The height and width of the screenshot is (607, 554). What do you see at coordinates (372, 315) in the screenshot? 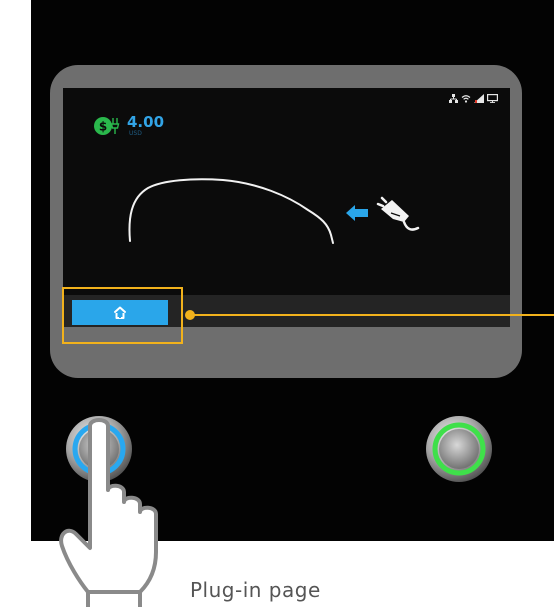
I see `callout-line` at bounding box center [372, 315].